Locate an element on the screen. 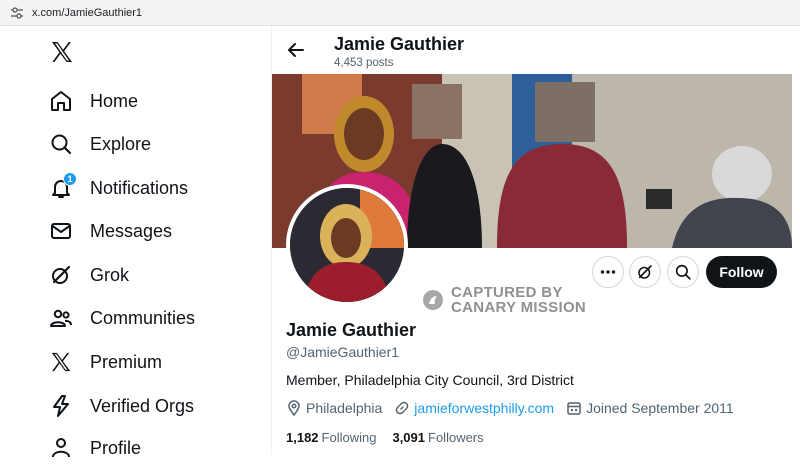 Image resolution: width=800 pixels, height=466 pixels. more-dots-icon is located at coordinates (608, 272).